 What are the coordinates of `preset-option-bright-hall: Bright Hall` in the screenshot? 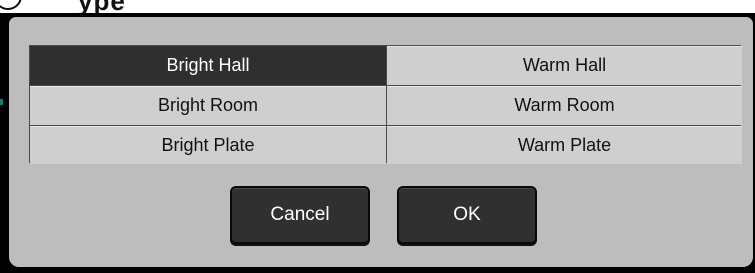 It's located at (208, 65).